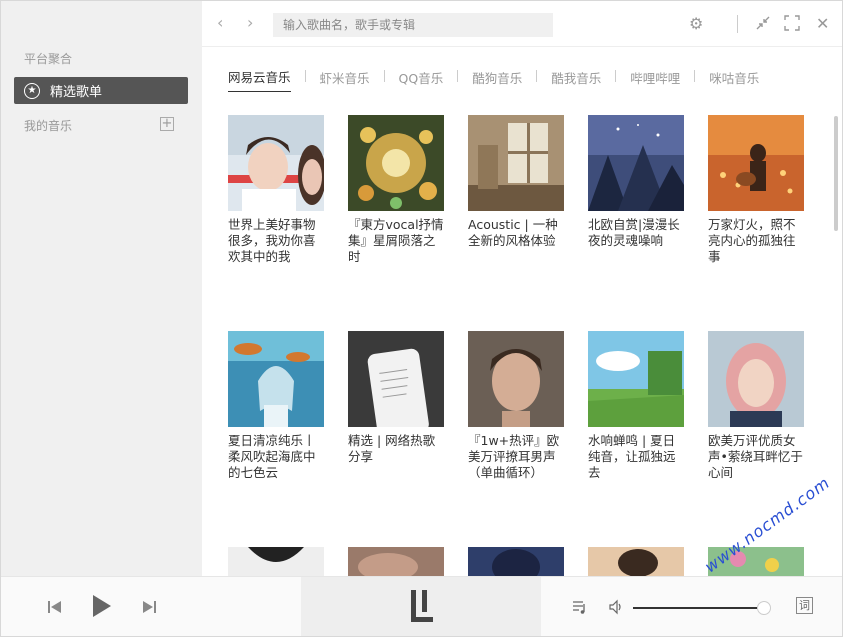 The image size is (843, 637). What do you see at coordinates (48, 126) in the screenshot?
I see `my-music-heading: 我的音乐` at bounding box center [48, 126].